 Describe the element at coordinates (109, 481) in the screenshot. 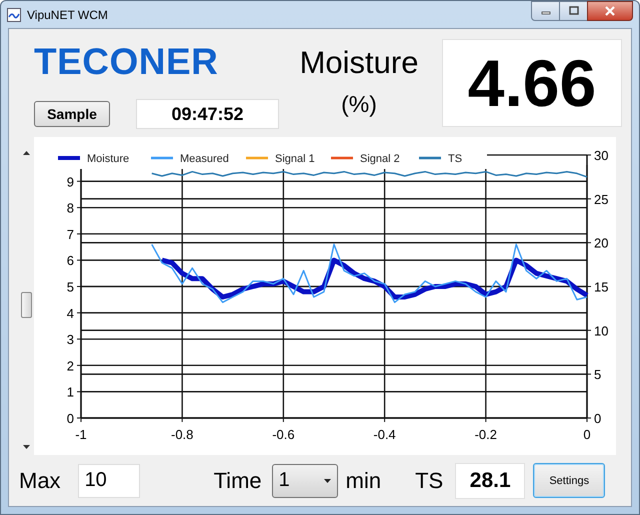

I see `max-field: 10` at that location.